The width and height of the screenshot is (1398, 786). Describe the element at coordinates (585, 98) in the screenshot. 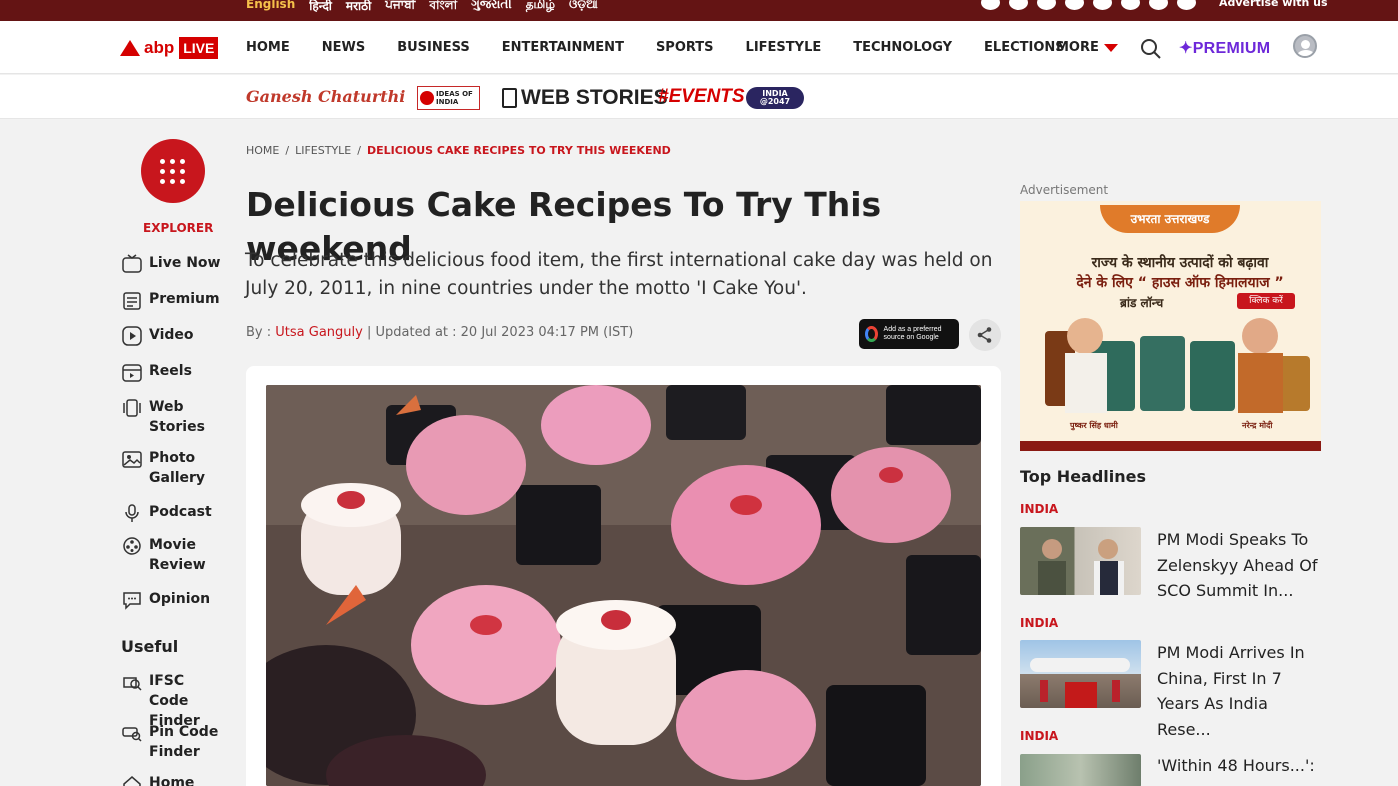

I see `promo-web-stories: WEB STORIES` at that location.